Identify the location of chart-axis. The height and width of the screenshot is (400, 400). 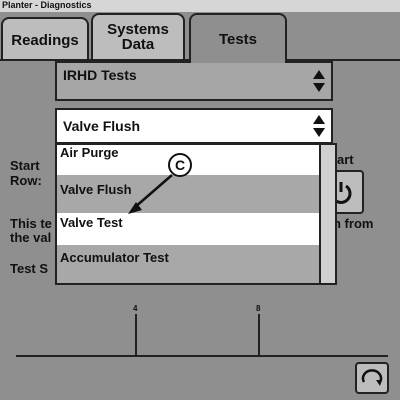
(202, 356).